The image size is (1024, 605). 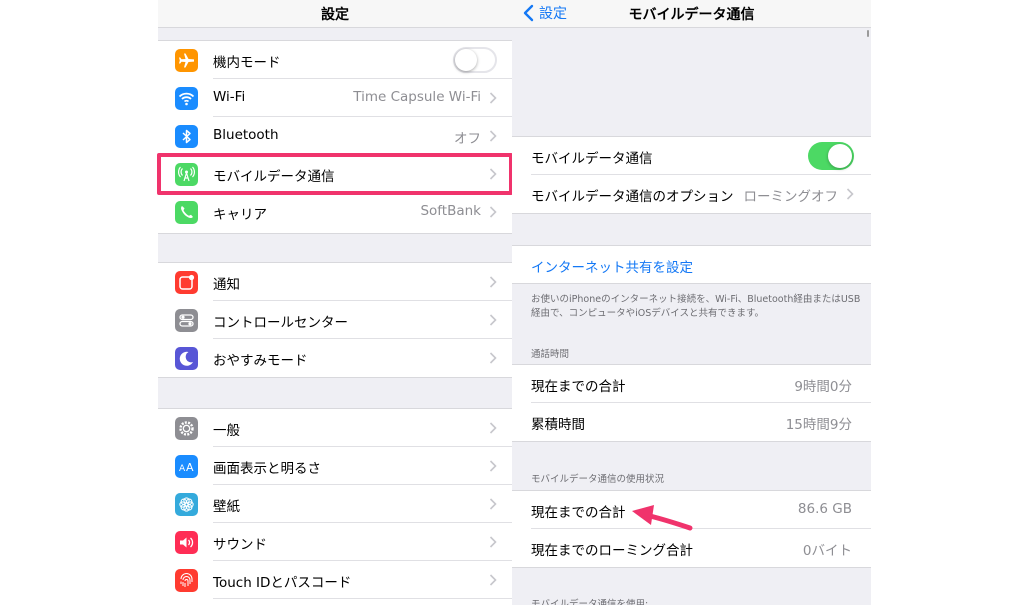 I want to click on control-center-icon, so click(x=186, y=320).